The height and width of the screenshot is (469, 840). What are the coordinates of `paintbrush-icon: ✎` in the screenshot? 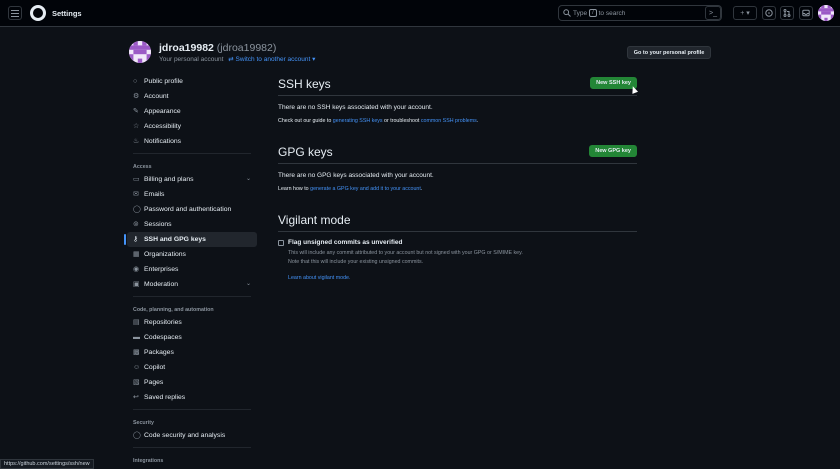 It's located at (136, 111).